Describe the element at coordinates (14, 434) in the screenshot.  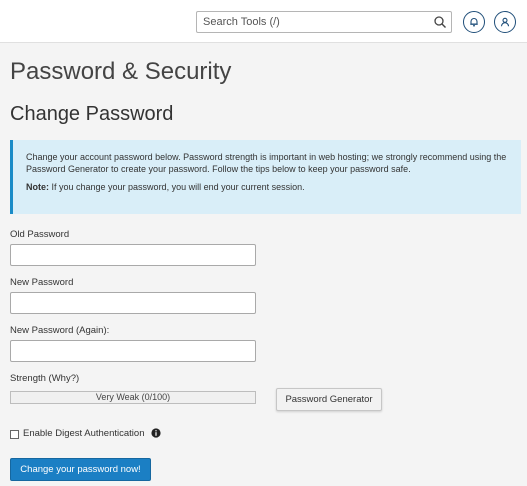
I see `digest-auth-checkbox` at that location.